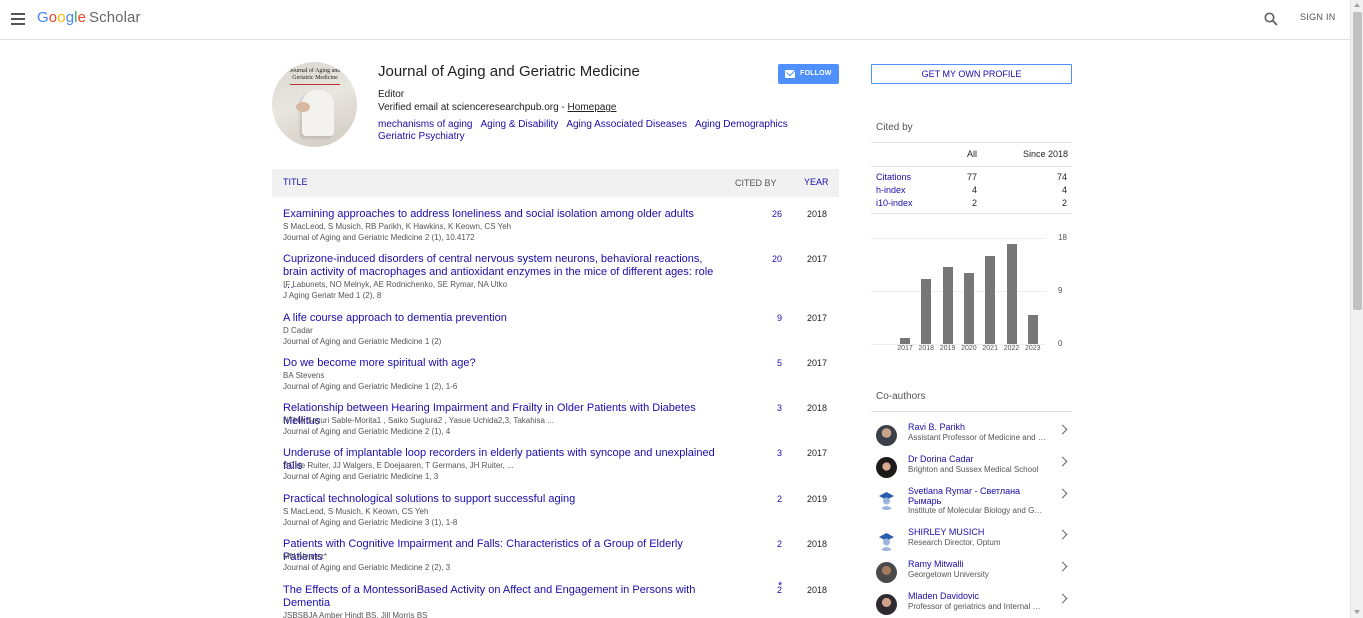 The height and width of the screenshot is (618, 1363). I want to click on article-title-link: Do we become more spiritual with age?, so click(503, 363).